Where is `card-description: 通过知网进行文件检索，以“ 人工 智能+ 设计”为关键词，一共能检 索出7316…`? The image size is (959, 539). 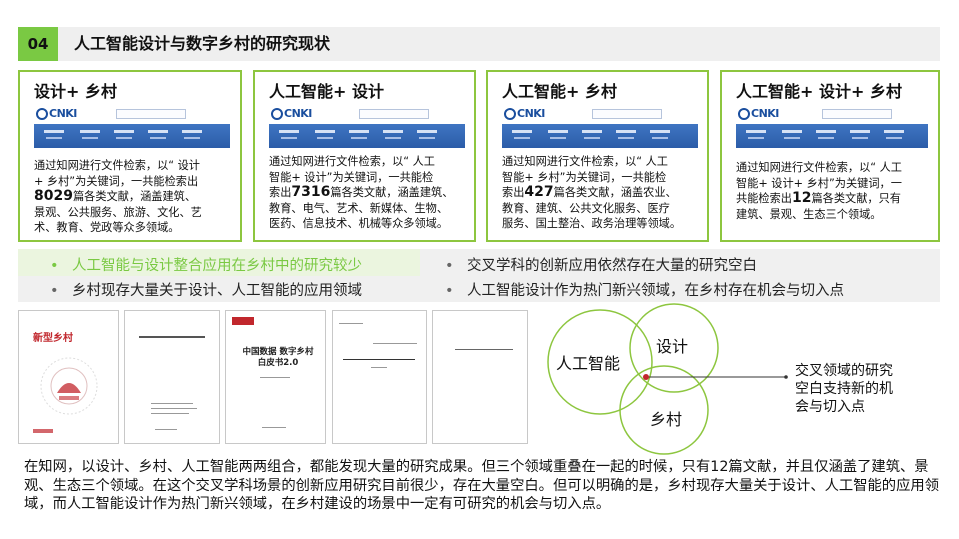
card-description: 通过知网进行文件检索，以“ 人工 智能+ 设计”为关键词，一共能检 索出7316… is located at coordinates (361, 192).